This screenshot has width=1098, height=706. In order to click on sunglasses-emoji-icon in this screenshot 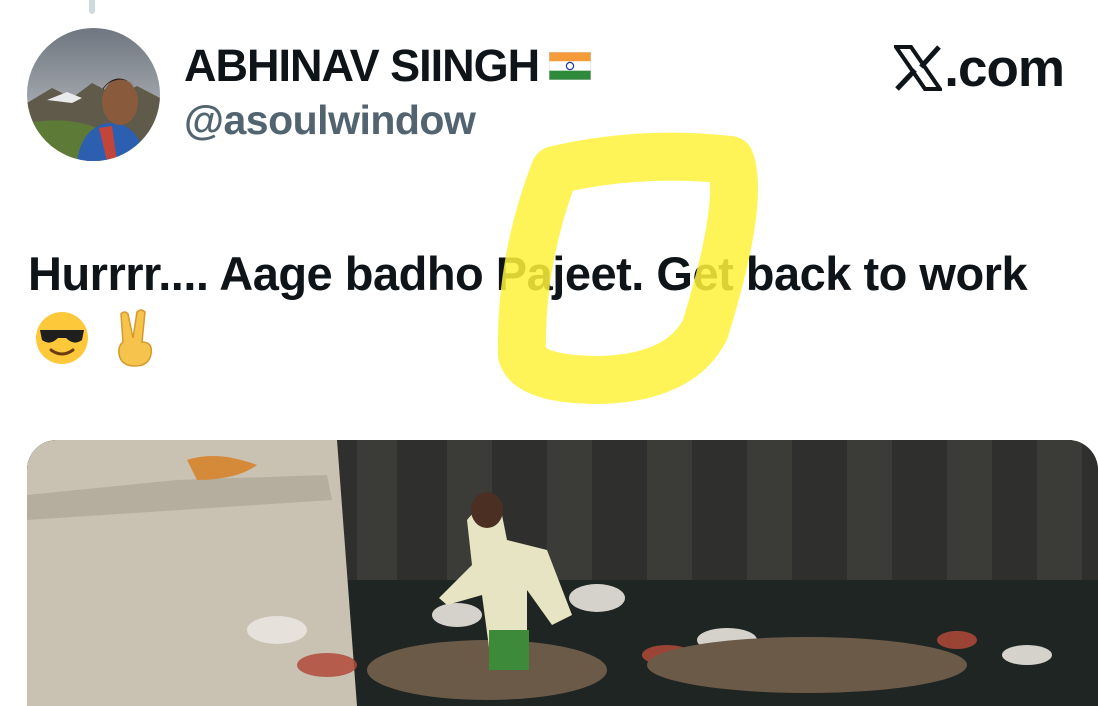, I will do `click(62, 347)`.